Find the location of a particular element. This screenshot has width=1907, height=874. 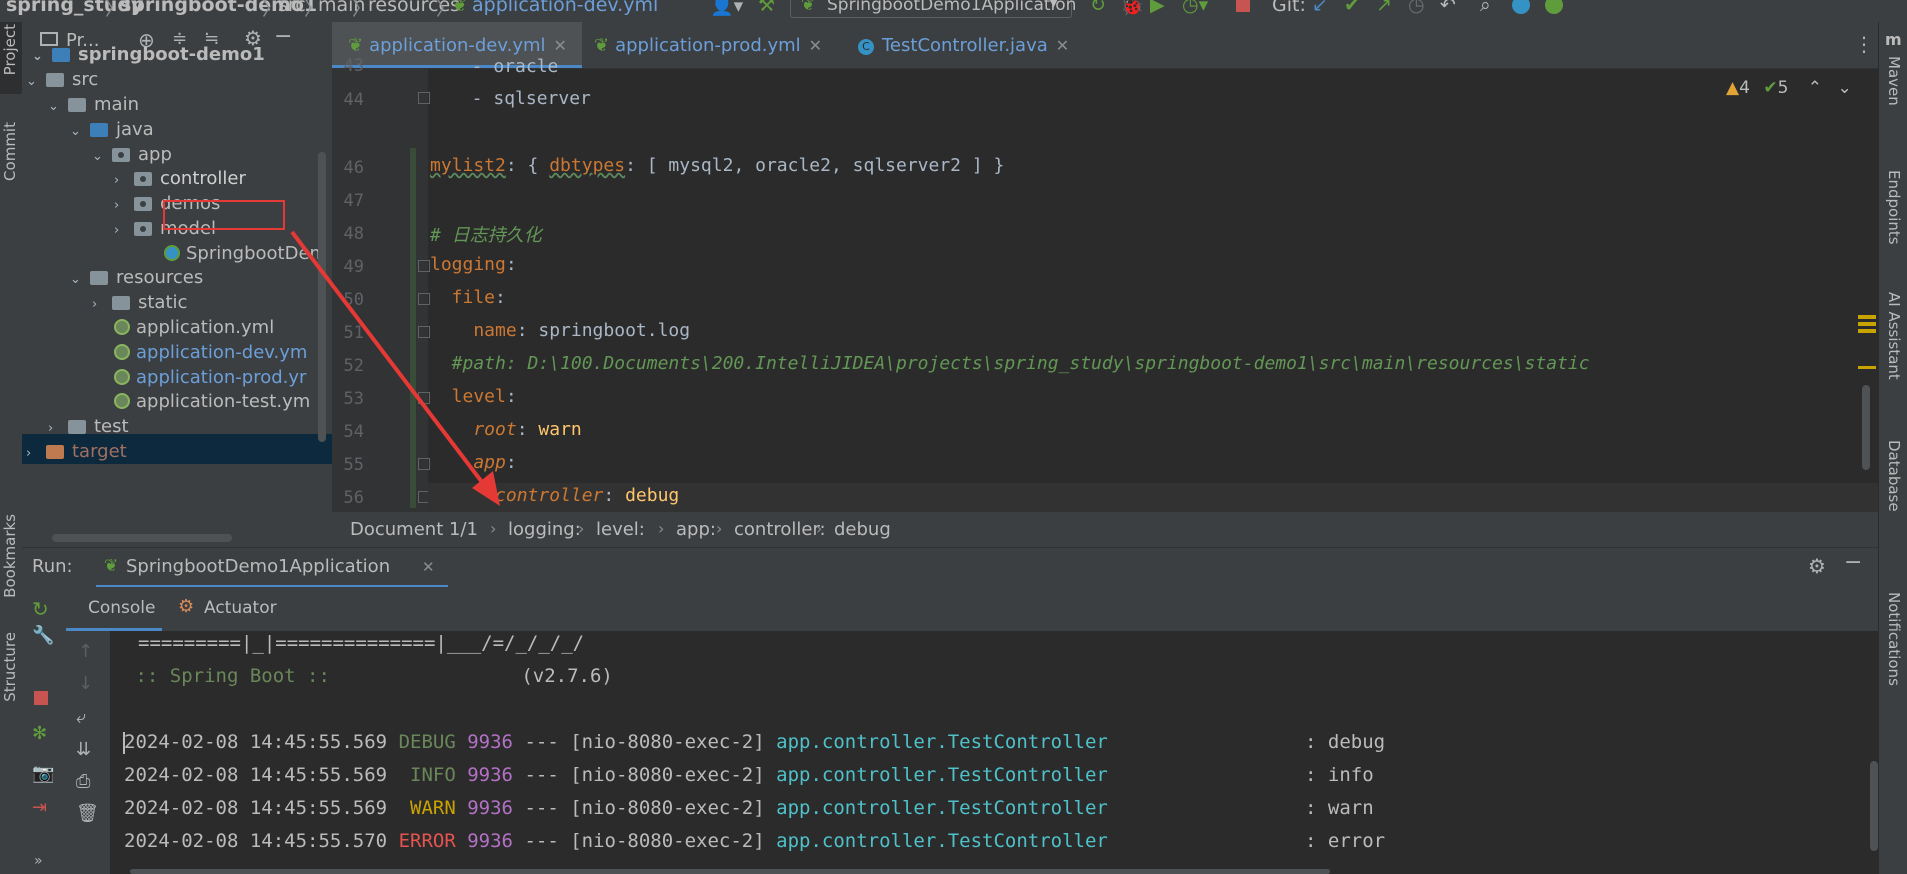

trash-icon: 🗑 is located at coordinates (87, 813).